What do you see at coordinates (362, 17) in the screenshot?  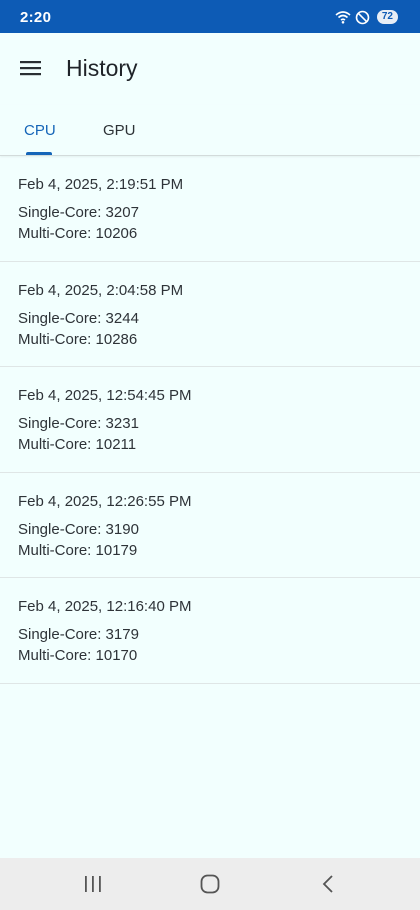 I see `do-not-disturb-icon` at bounding box center [362, 17].